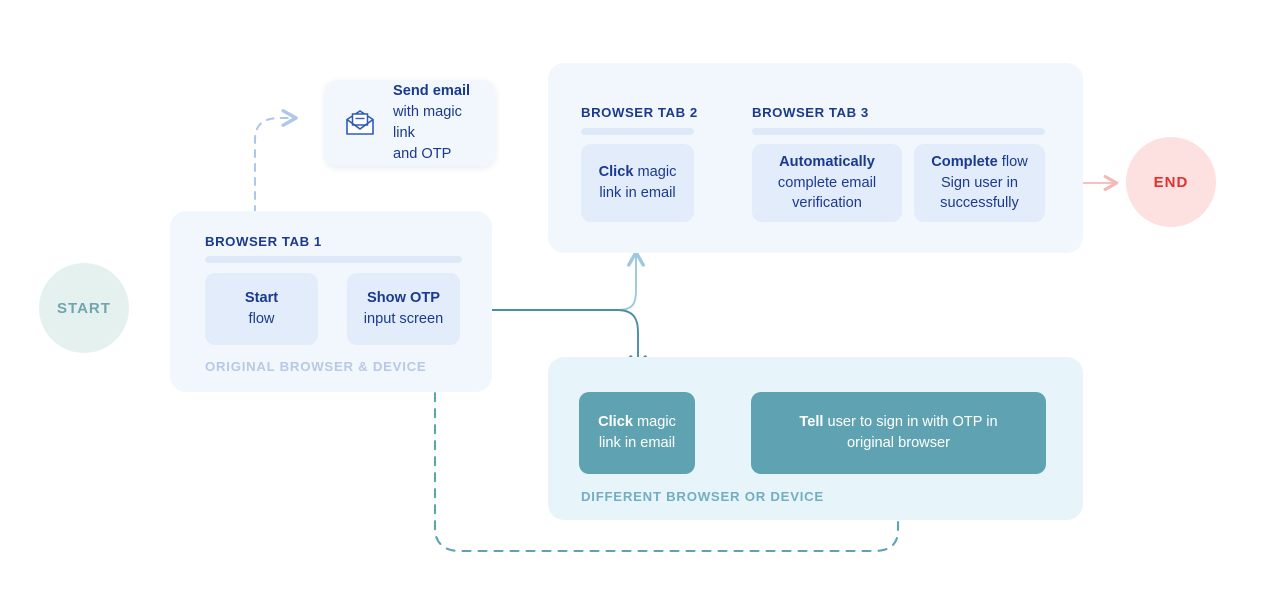 The width and height of the screenshot is (1266, 614). What do you see at coordinates (630, 280) in the screenshot?
I see `connector-branch-up-to-tab2` at bounding box center [630, 280].